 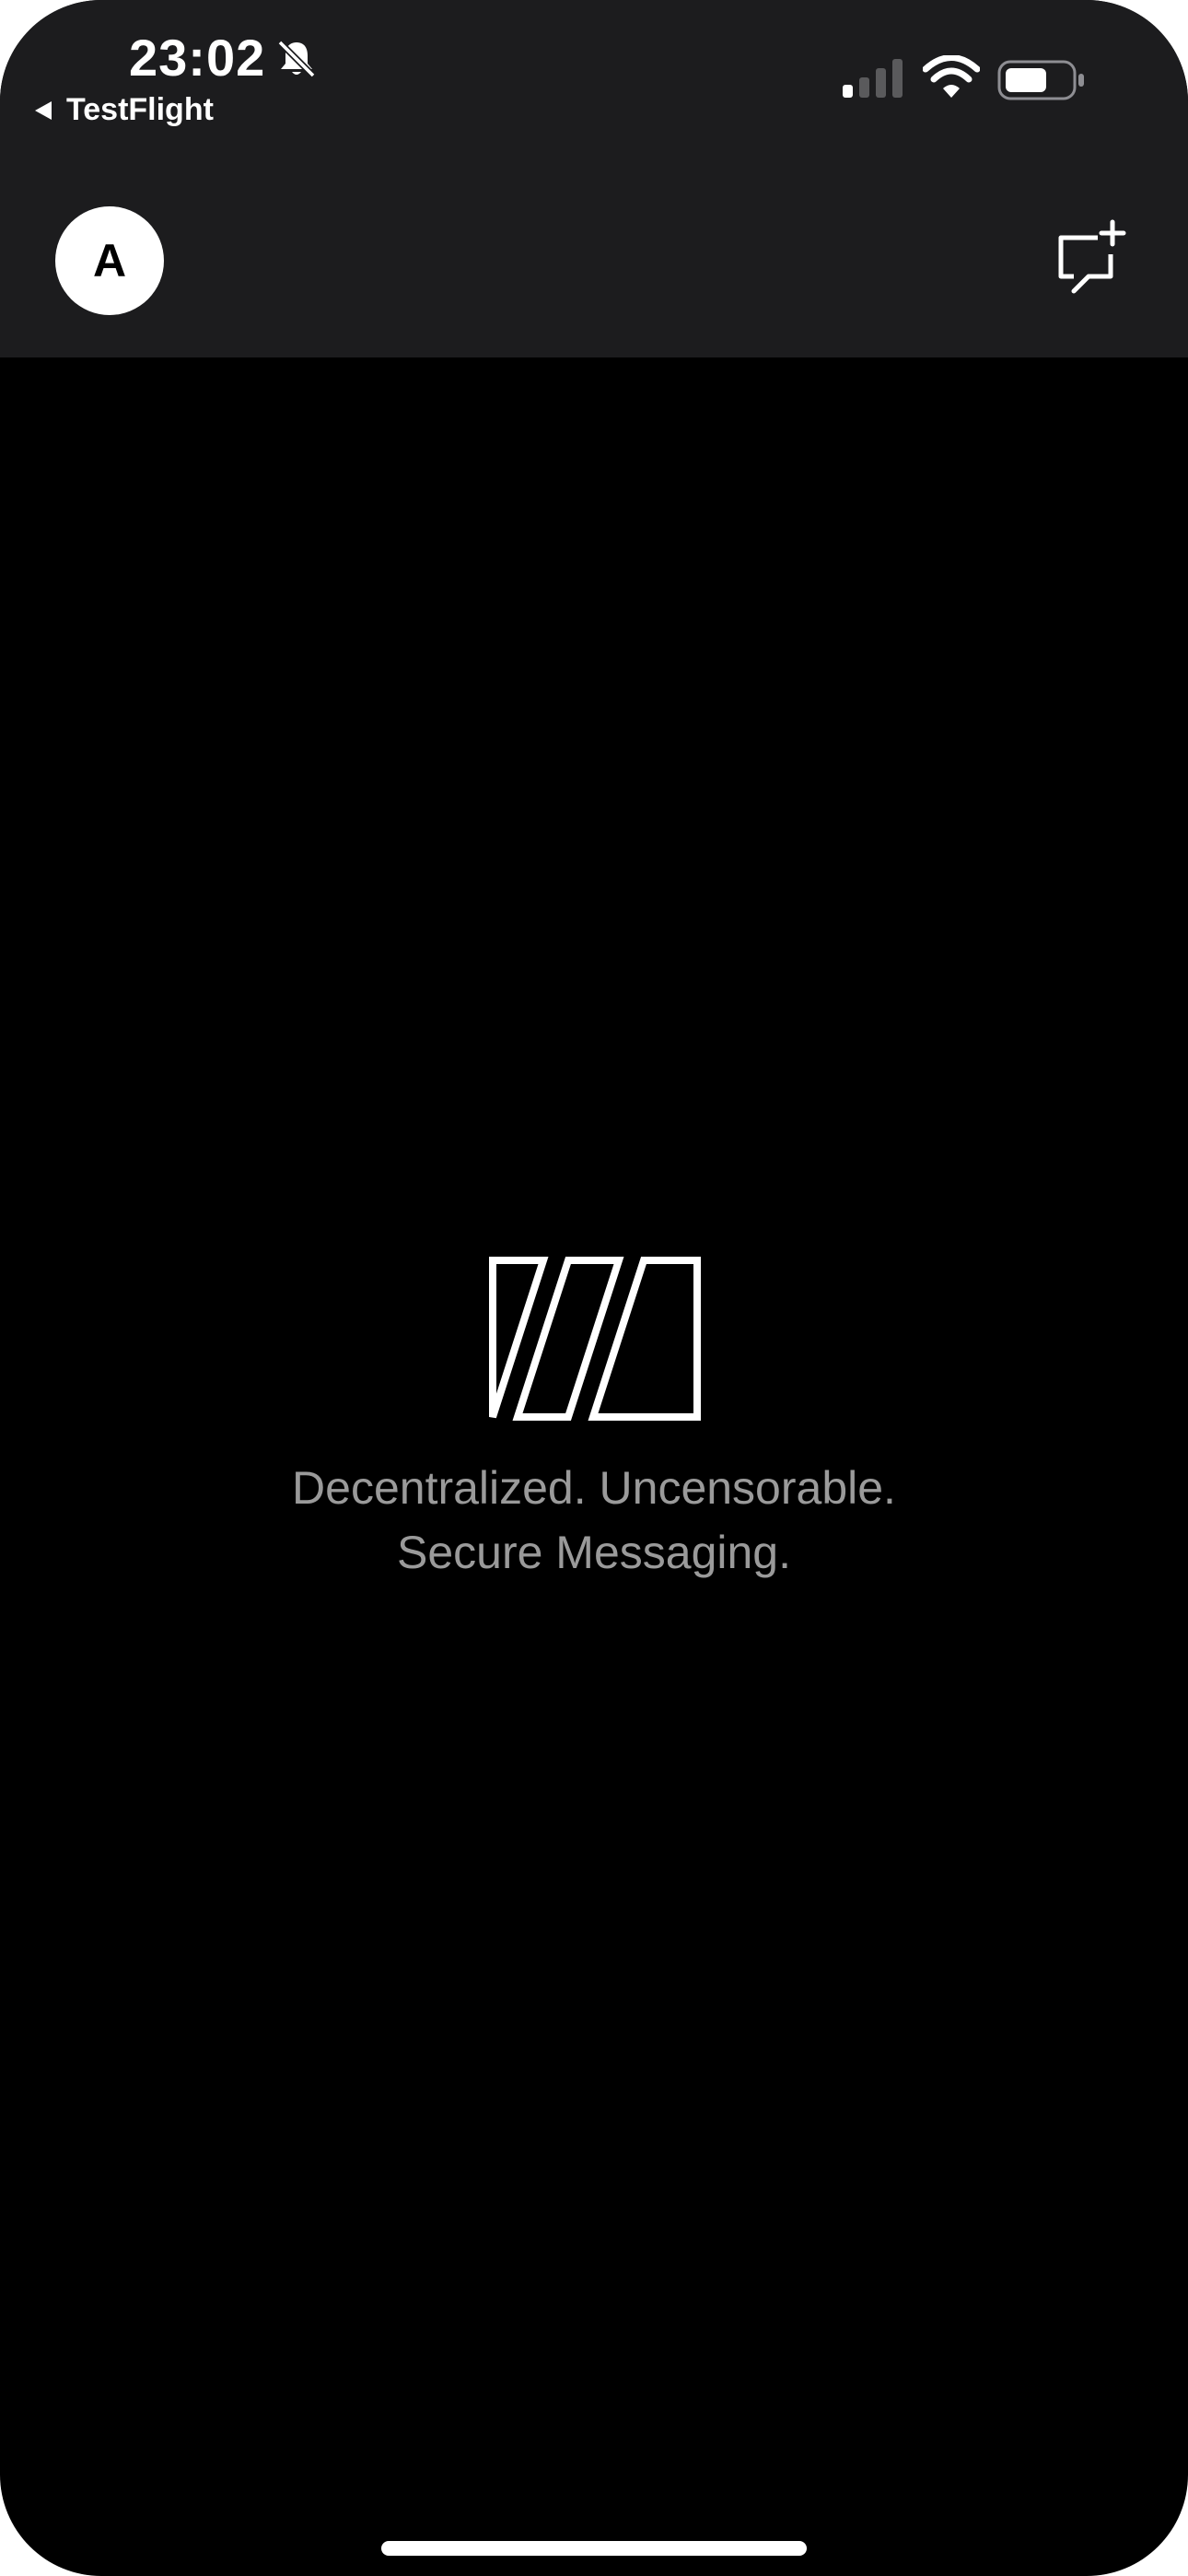 I want to click on bell-slash-icon, so click(x=296, y=59).